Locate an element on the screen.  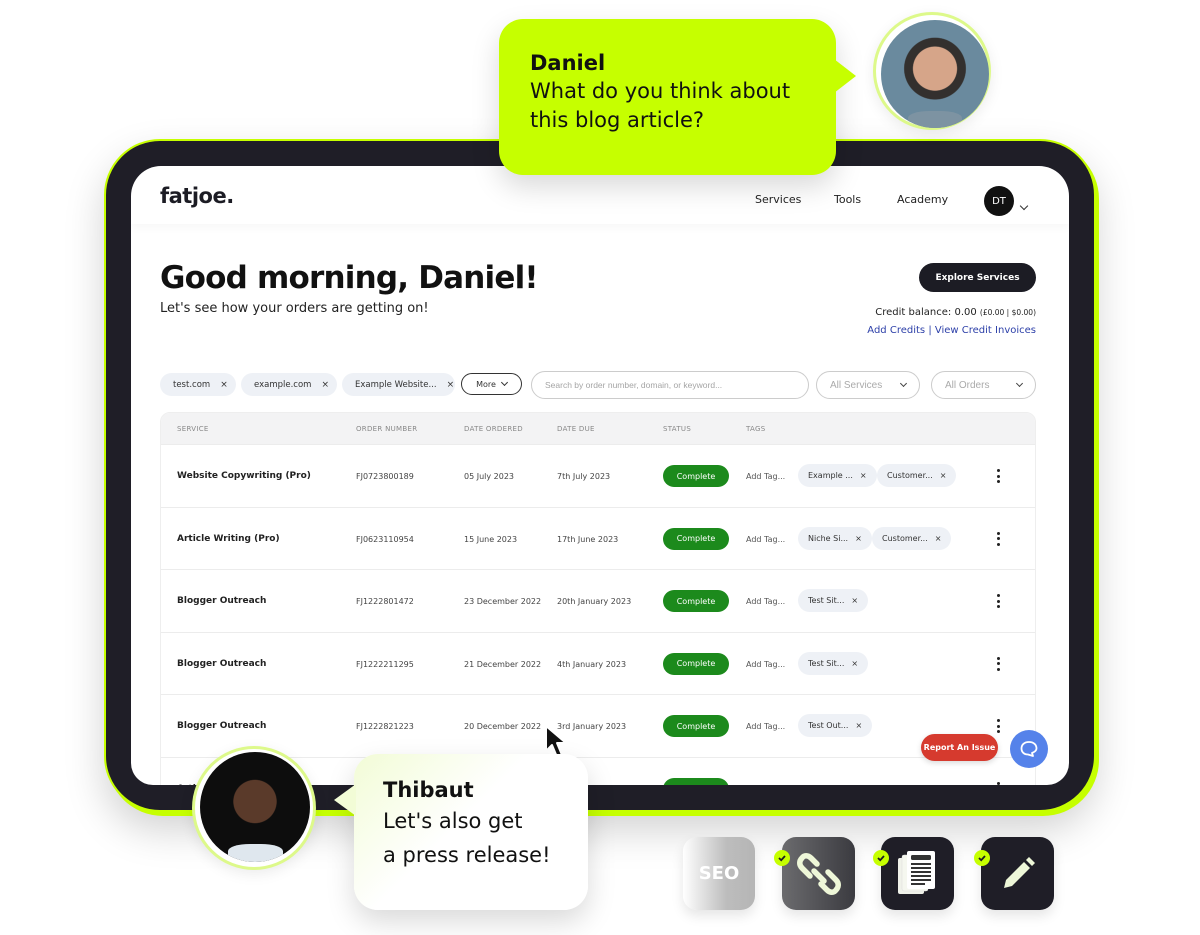
logo: fatjoe. is located at coordinates (197, 196).